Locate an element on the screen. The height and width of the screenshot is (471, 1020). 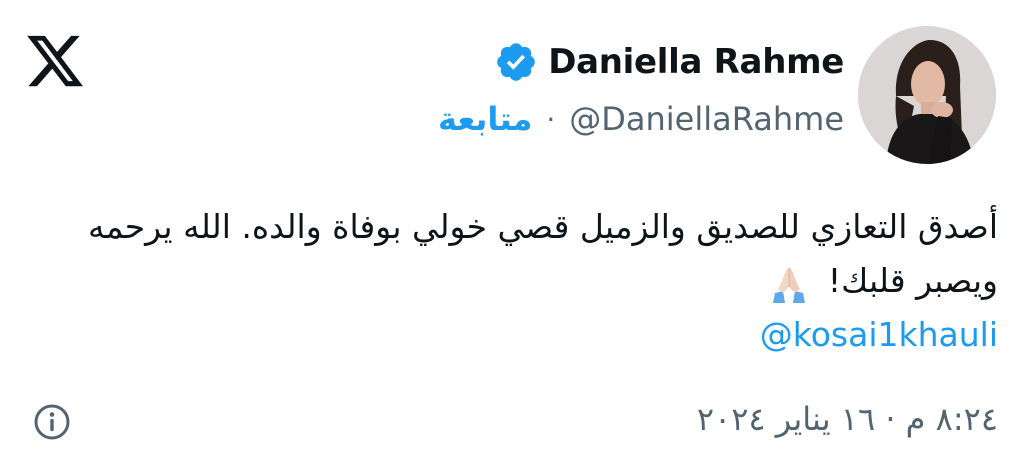
follow-button: متابعة is located at coordinates (485, 119).